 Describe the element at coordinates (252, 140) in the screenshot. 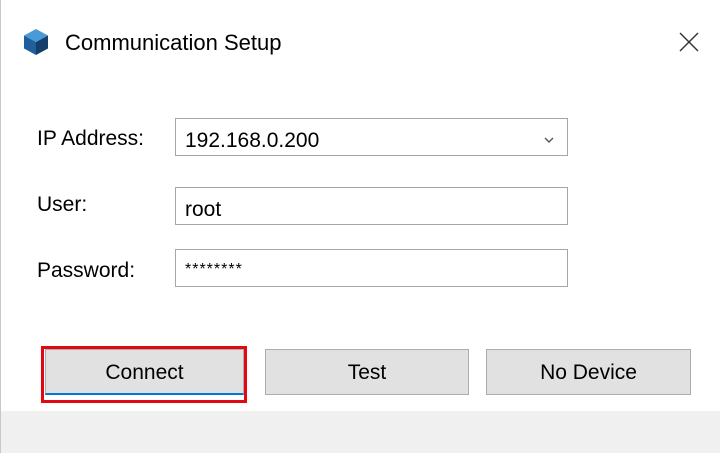

I see `ip-address-value: 192.168.0.200` at that location.